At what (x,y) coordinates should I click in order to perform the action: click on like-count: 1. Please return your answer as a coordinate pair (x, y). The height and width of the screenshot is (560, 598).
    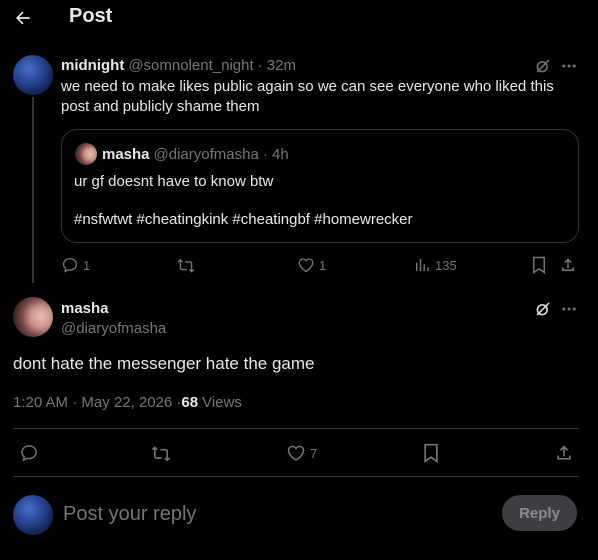
    Looking at the image, I should click on (323, 265).